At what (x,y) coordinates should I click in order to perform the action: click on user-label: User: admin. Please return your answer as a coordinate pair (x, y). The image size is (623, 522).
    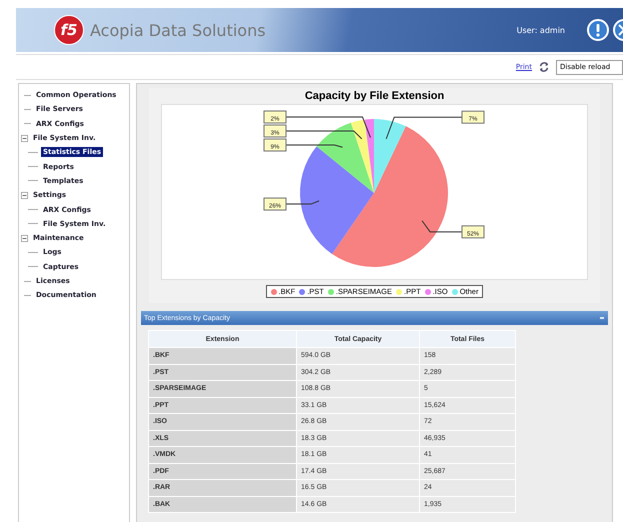
    Looking at the image, I should click on (540, 30).